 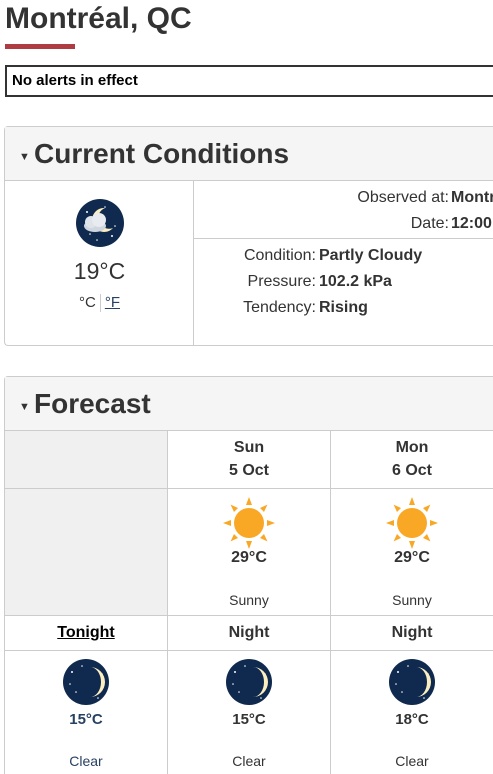 I want to click on alert-text: No alerts in effect, so click(x=75, y=80).